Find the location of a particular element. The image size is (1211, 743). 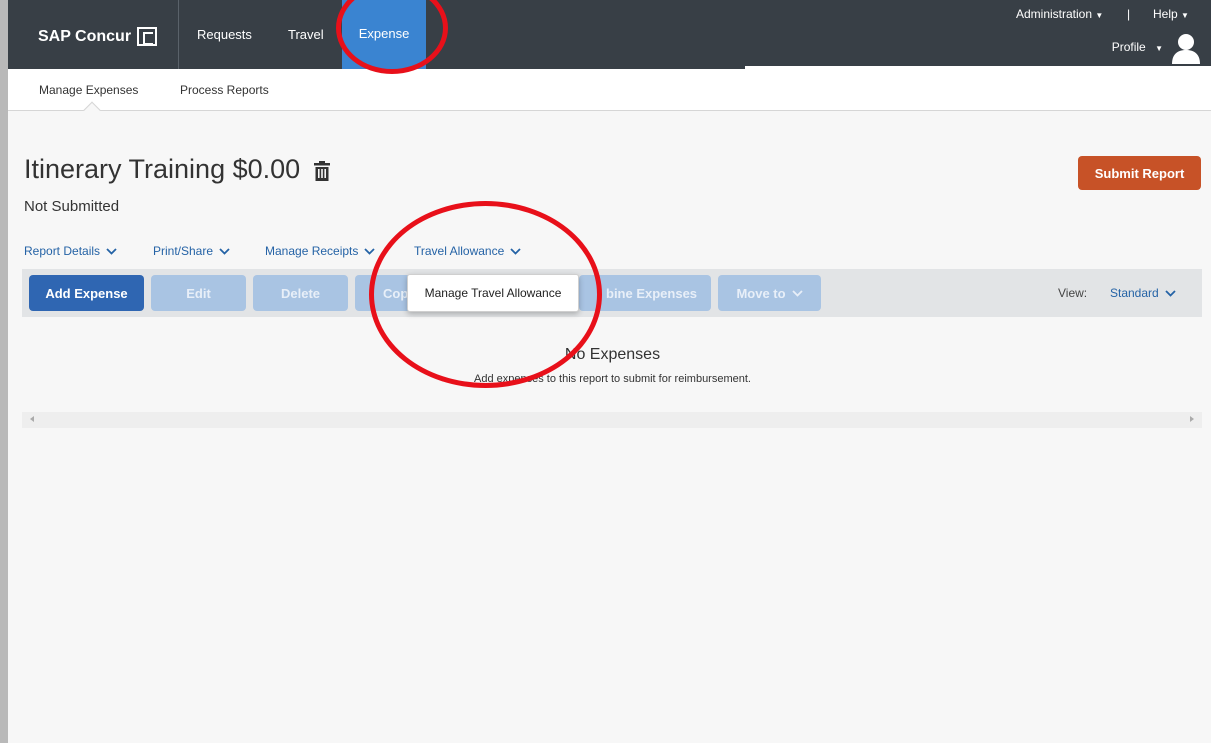

subnav-manage-expenses: Manage Expenses is located at coordinates (88, 90).